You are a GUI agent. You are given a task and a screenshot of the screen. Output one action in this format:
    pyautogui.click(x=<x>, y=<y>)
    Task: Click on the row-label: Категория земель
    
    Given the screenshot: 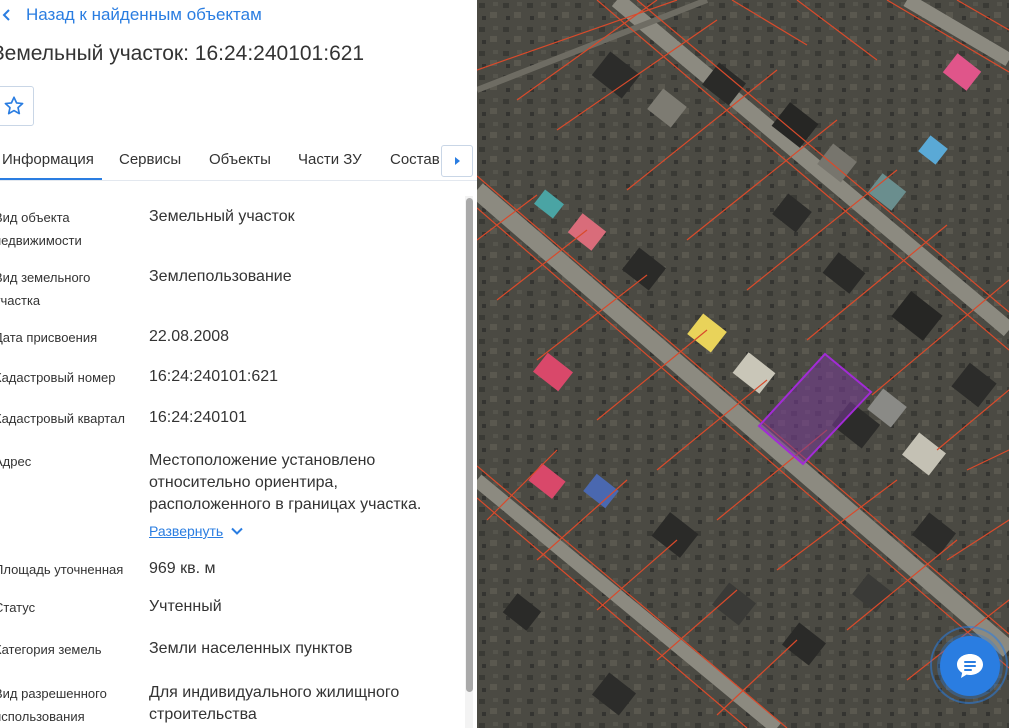 What is the action you would take?
    pyautogui.click(x=51, y=649)
    